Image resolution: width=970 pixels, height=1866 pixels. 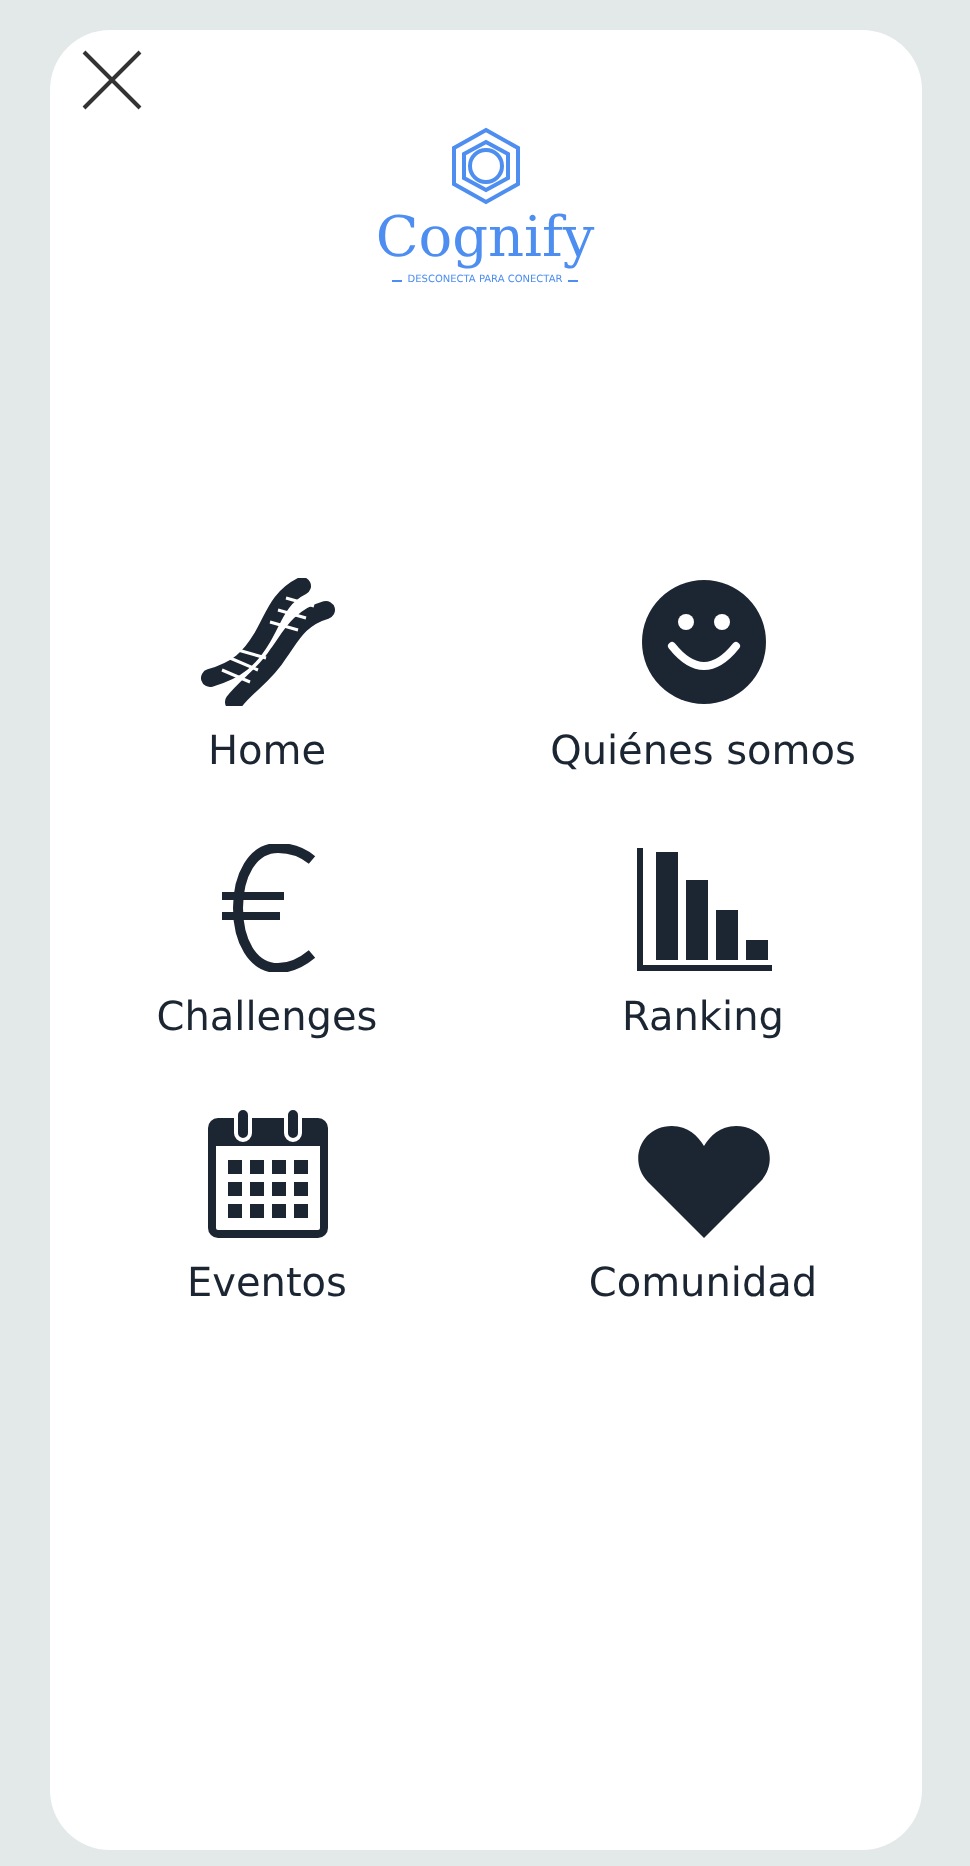 I want to click on logo-wordmark: Cognify, so click(x=485, y=238).